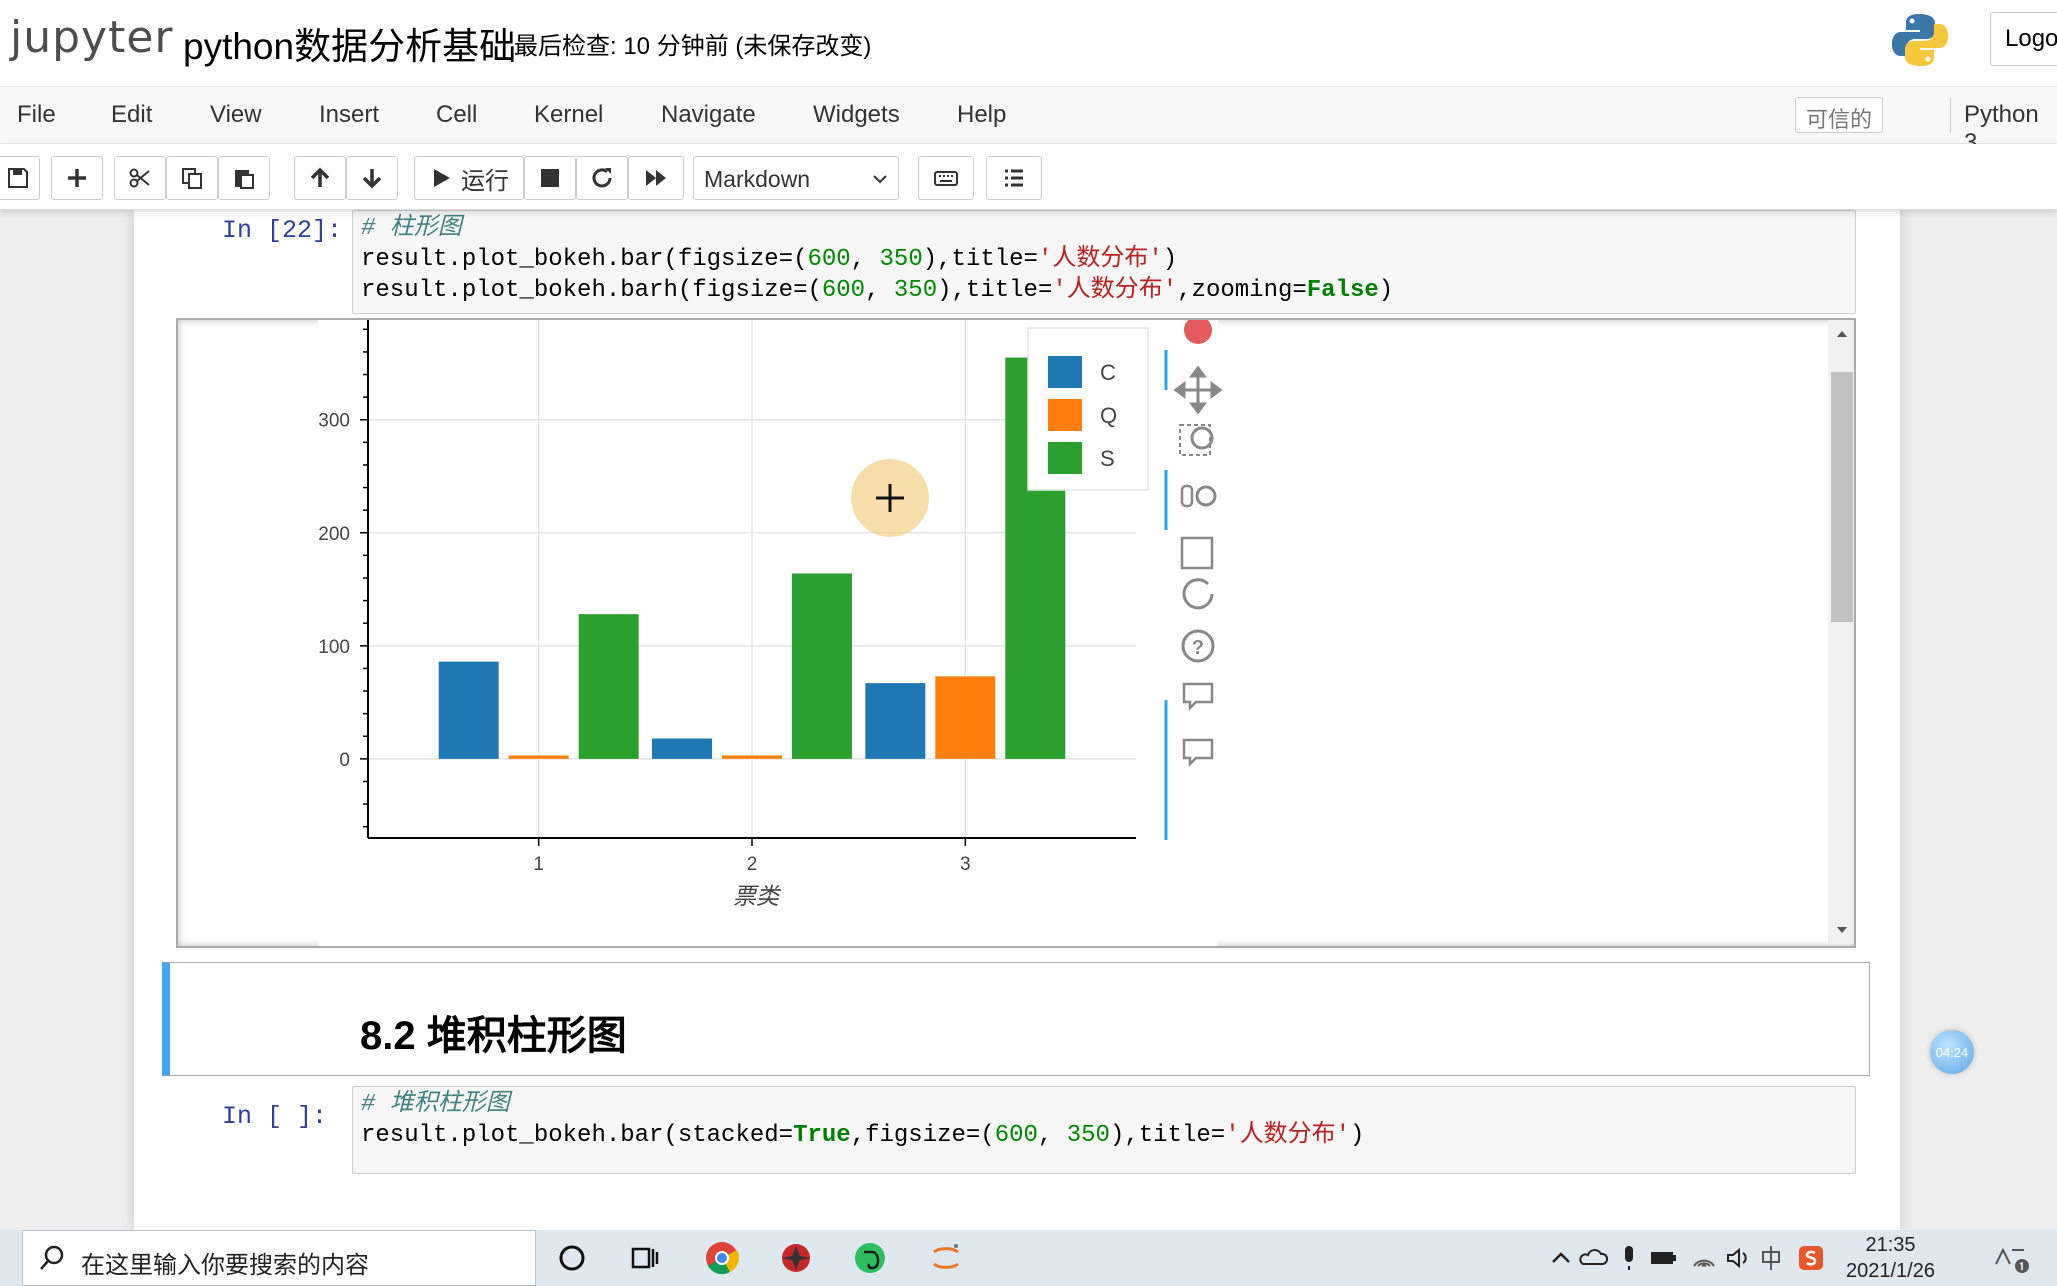 The image size is (2057, 1286). Describe the element at coordinates (568, 115) in the screenshot. I see `menu-kernel: Kernel` at that location.